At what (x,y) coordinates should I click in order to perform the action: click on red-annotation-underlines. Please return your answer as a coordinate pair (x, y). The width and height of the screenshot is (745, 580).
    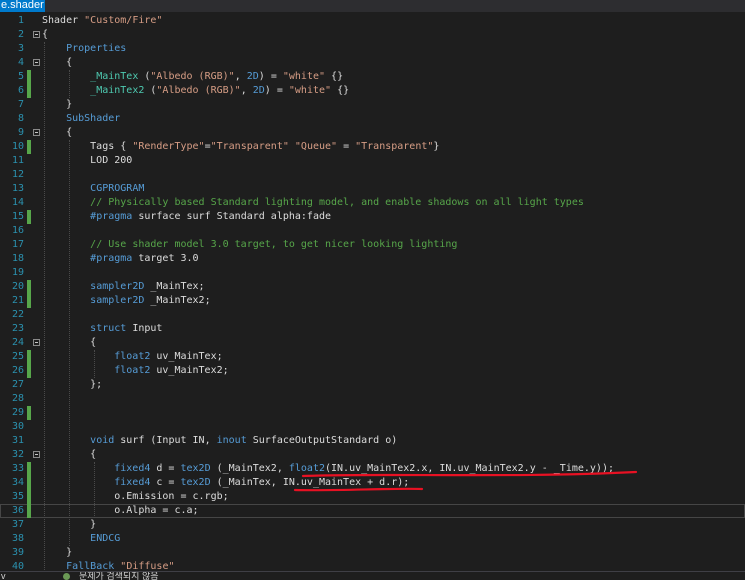
    Looking at the image, I should click on (465, 481).